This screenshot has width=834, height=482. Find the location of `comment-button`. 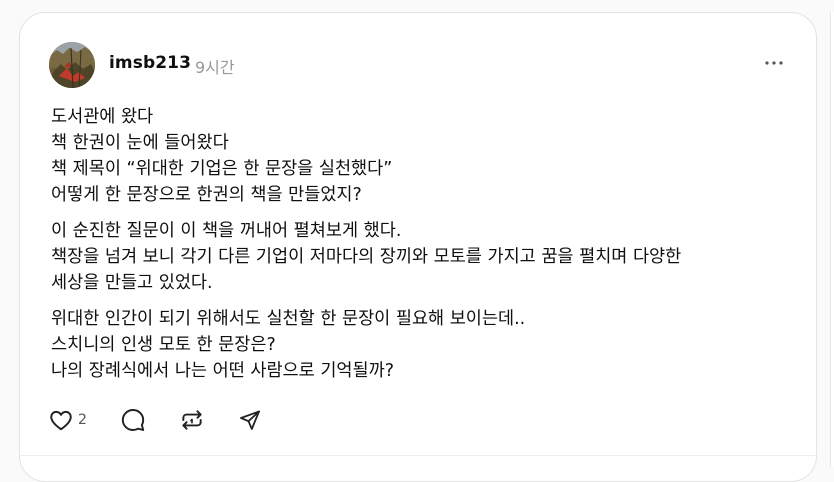

comment-button is located at coordinates (133, 420).